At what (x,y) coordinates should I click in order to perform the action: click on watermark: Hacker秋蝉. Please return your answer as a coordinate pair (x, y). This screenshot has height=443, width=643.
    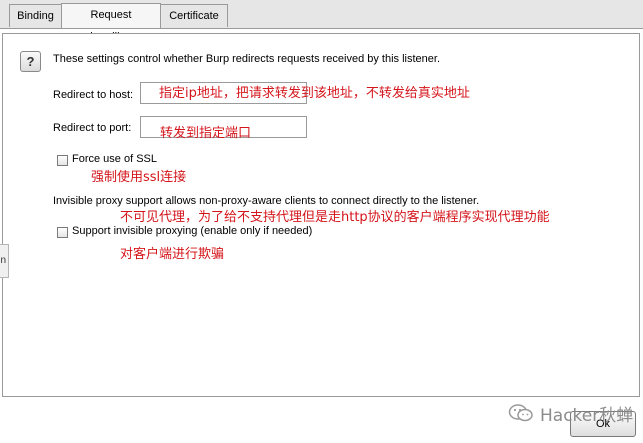
    Looking at the image, I should click on (570, 413).